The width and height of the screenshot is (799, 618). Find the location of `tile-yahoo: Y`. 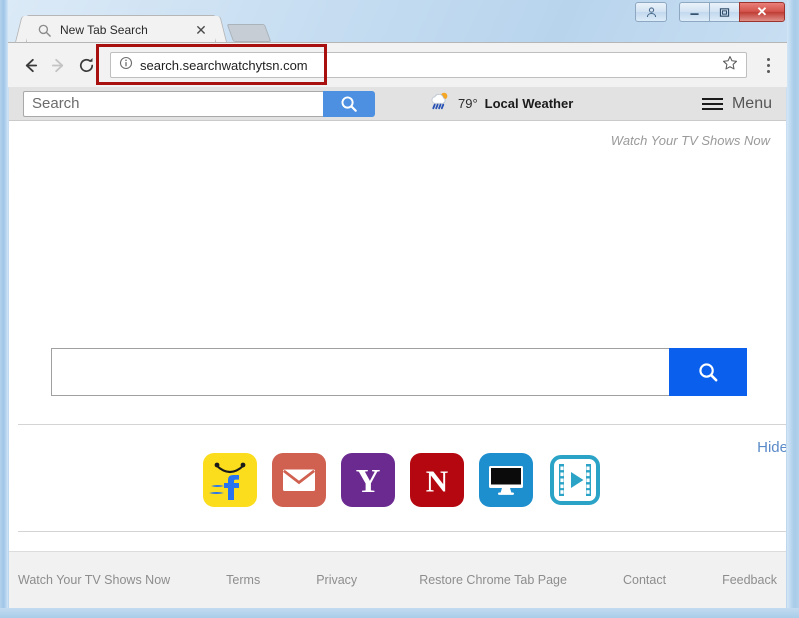

tile-yahoo: Y is located at coordinates (367, 480).